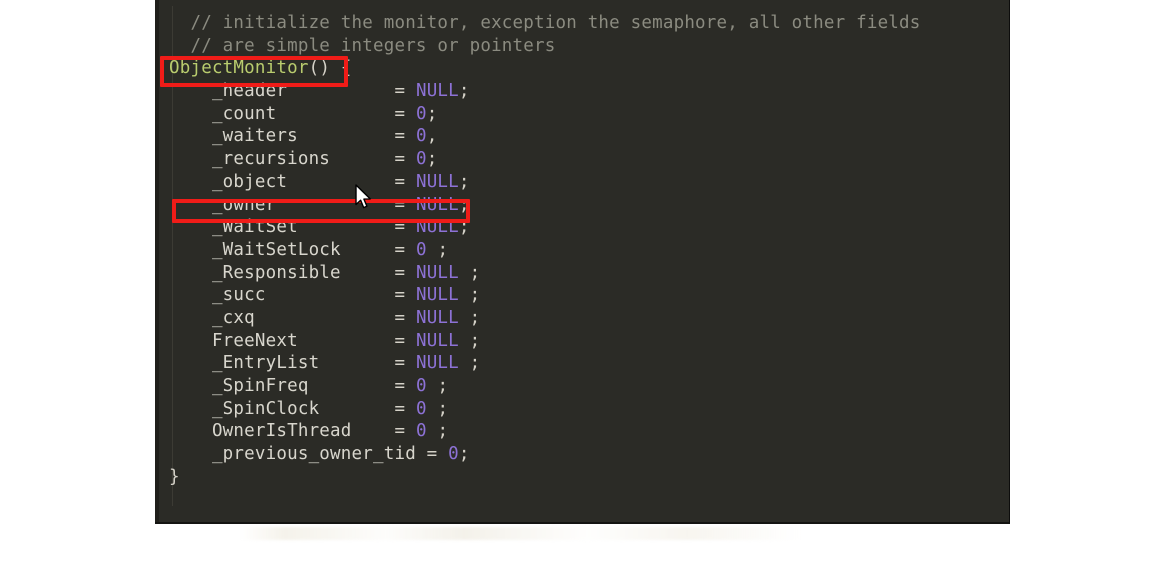 The height and width of the screenshot is (562, 1172). I want to click on line-object: _object = NULL;, so click(545, 182).